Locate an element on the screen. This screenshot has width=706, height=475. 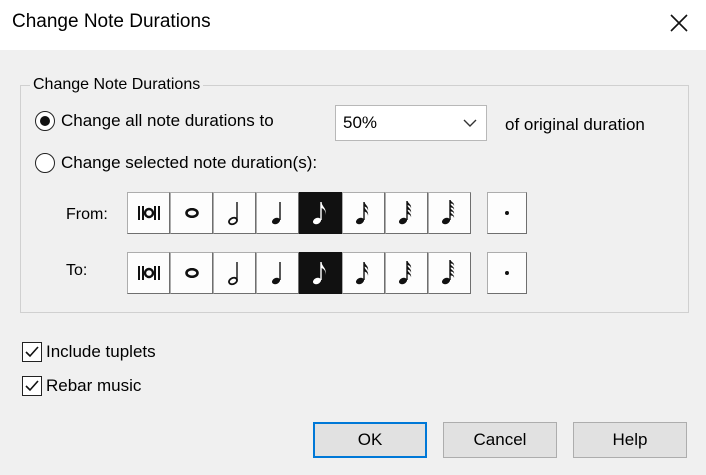
to-breve-button is located at coordinates (148, 273).